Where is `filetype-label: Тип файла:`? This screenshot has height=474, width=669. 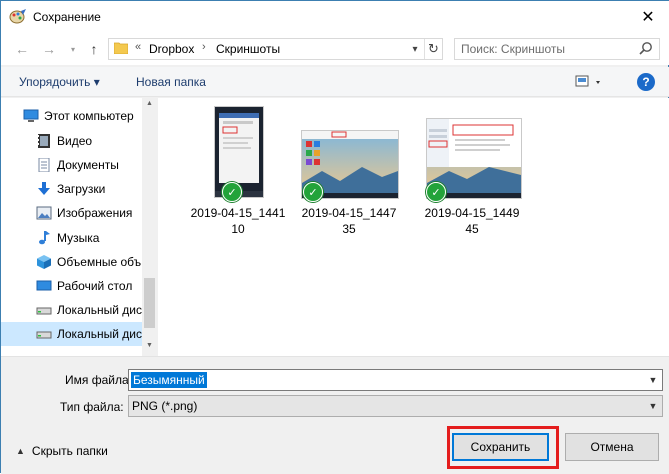 filetype-label: Тип файла: is located at coordinates (92, 407).